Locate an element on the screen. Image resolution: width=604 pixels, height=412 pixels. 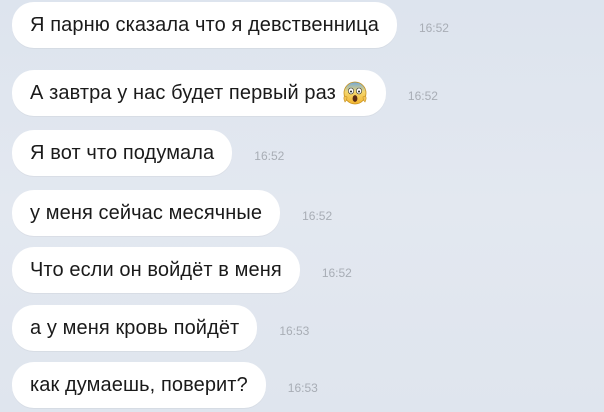
message-bubble: А завтра у нас будет первый раз is located at coordinates (194, 93).